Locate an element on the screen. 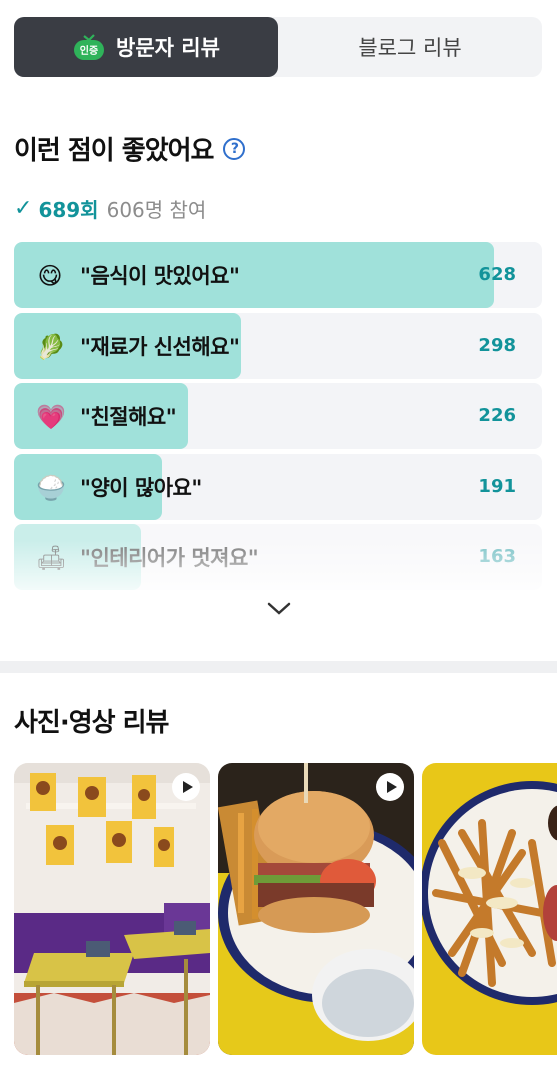 This screenshot has height=1083, width=557. keyword-label: "인테리어가 멋져요" is located at coordinates (169, 558).